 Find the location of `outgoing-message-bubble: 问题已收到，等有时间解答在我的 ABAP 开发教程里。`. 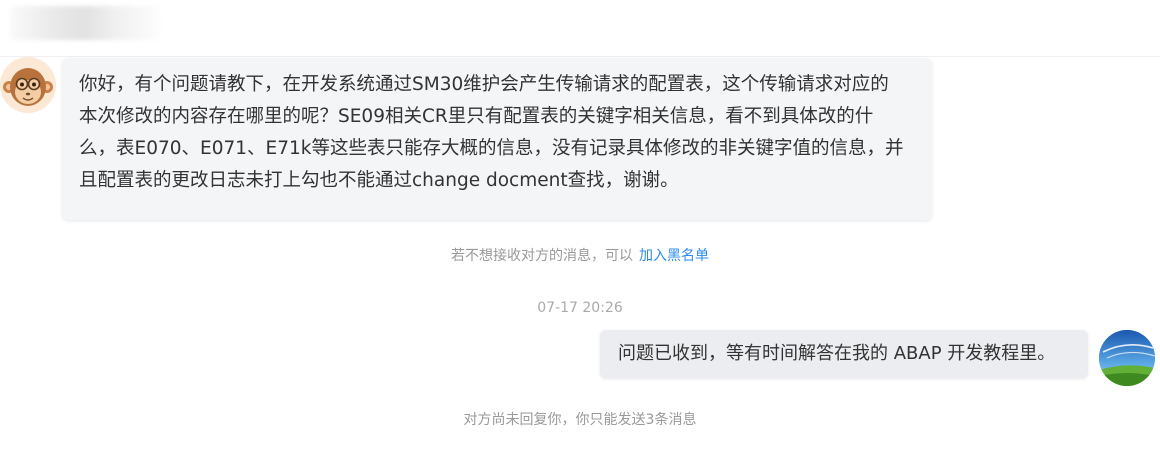

outgoing-message-bubble: 问题已收到，等有时间解答在我的 ABAP 开发教程里。 is located at coordinates (844, 354).